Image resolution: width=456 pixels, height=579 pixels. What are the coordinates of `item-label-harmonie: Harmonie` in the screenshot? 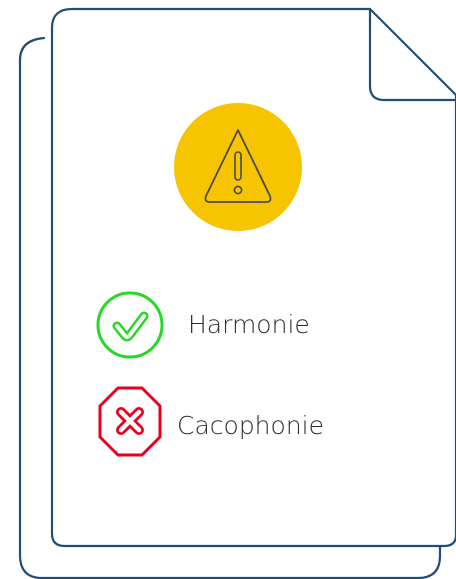 It's located at (249, 324).